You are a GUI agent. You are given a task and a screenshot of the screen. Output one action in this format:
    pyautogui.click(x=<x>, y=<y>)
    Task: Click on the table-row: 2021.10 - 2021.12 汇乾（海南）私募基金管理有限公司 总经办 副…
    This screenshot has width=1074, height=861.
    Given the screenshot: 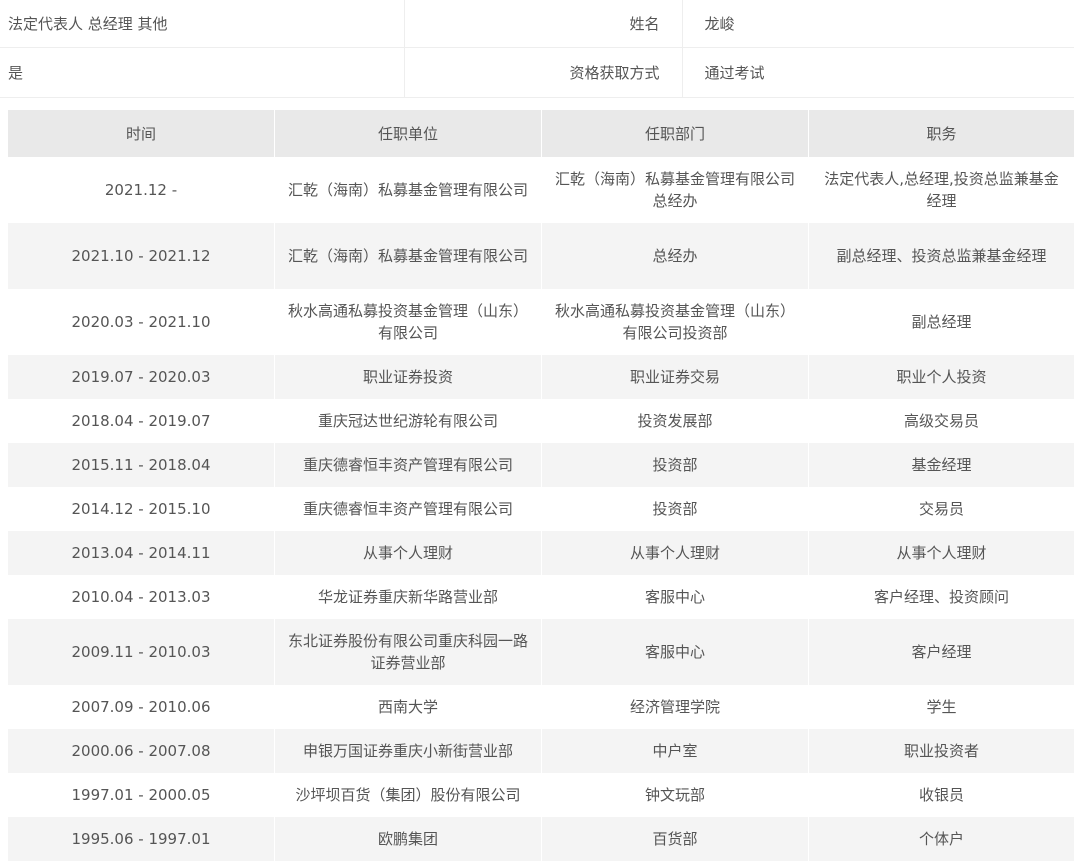 What is the action you would take?
    pyautogui.click(x=541, y=256)
    